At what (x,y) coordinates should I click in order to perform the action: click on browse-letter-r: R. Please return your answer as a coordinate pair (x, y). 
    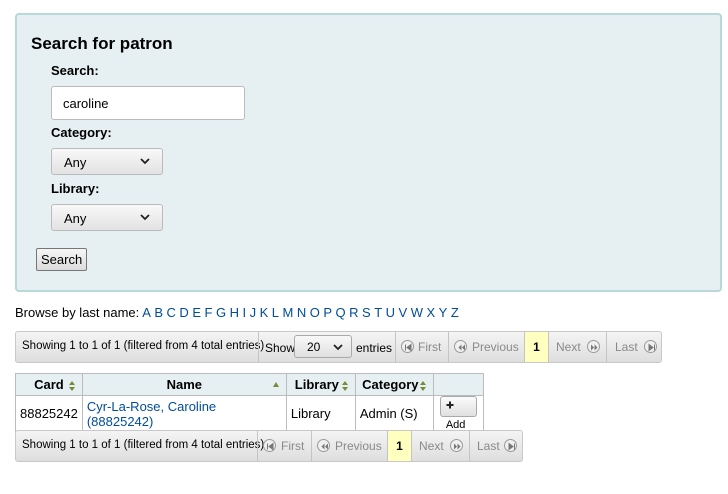
    Looking at the image, I should click on (353, 312).